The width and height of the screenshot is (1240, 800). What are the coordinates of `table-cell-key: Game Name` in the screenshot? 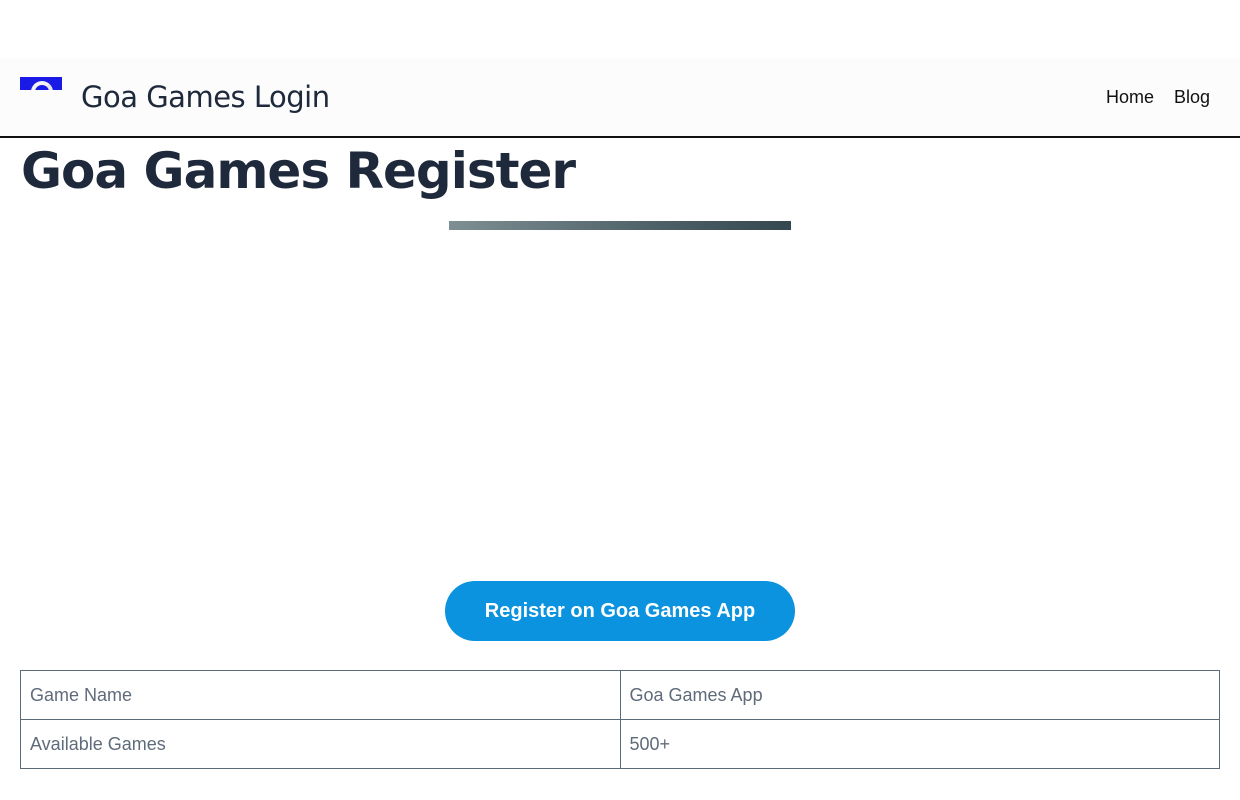 It's located at (320, 695).